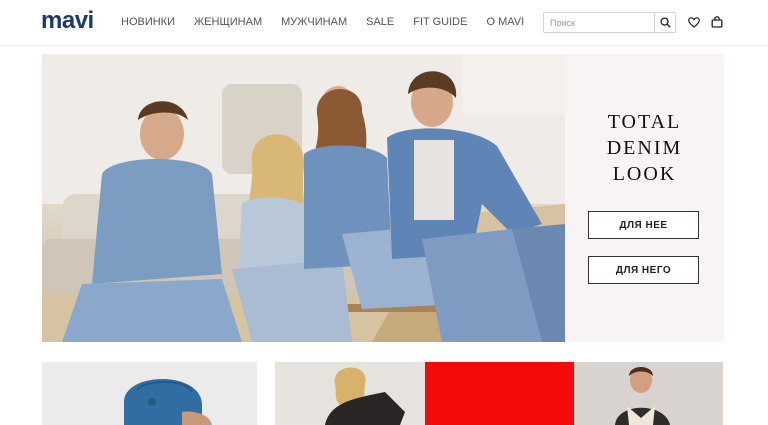 Image resolution: width=768 pixels, height=425 pixels. I want to click on shop-men-button: ДЛЯ НЕГО, so click(643, 270).